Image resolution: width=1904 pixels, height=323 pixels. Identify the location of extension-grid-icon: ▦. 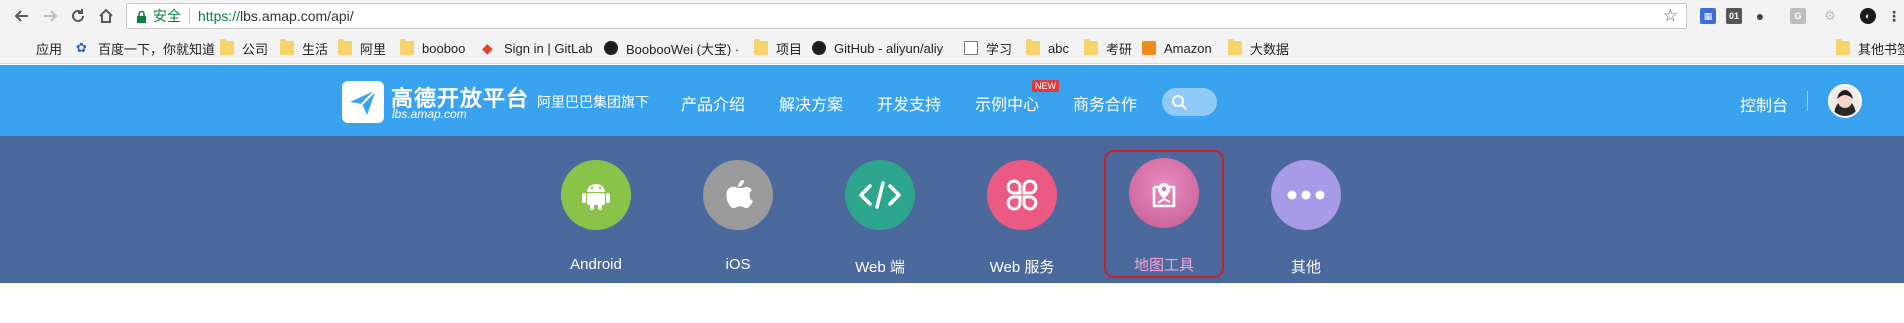
(1708, 16).